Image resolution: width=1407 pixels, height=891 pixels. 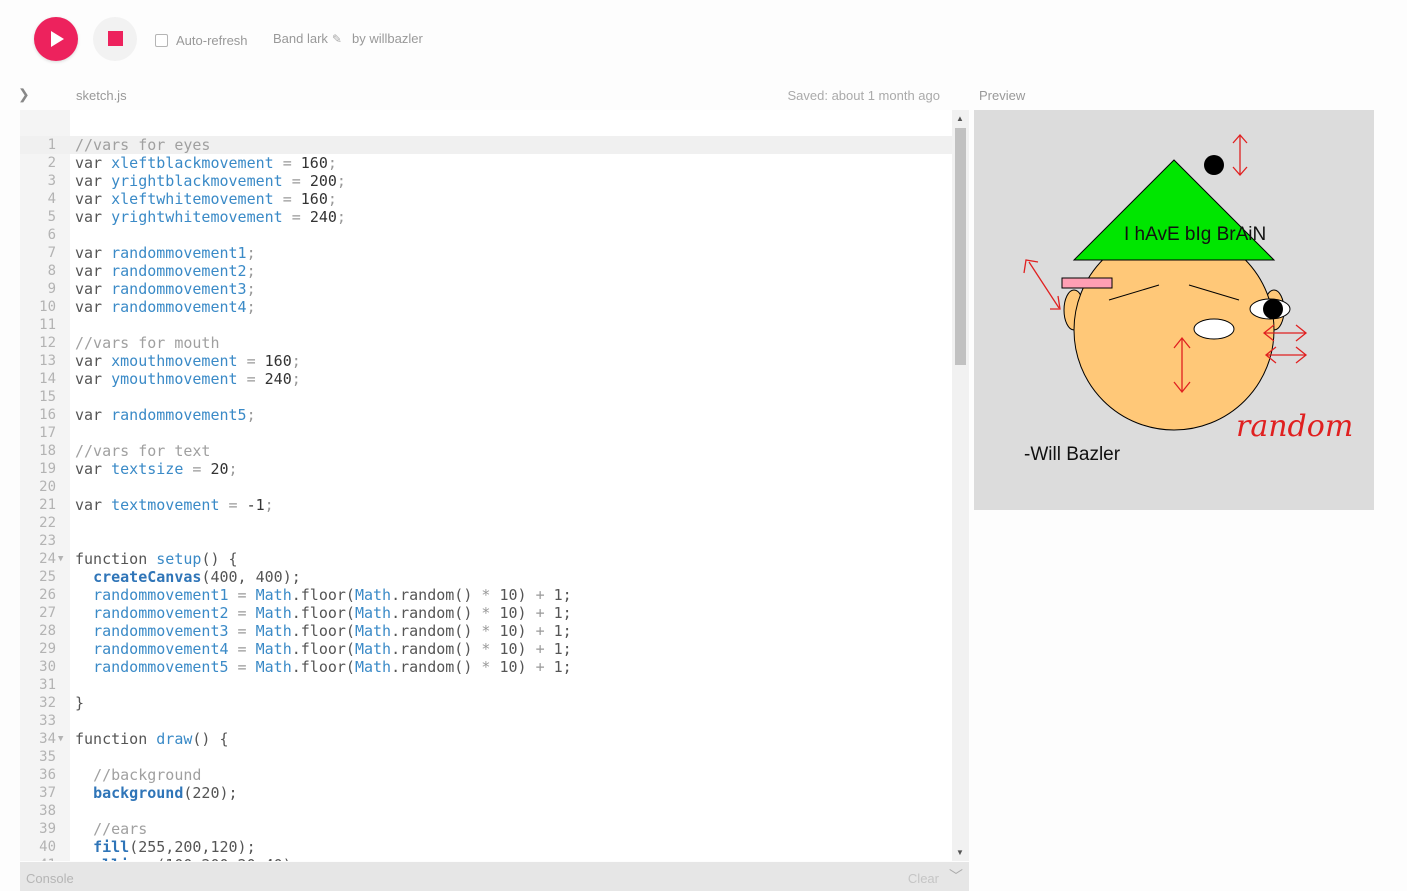 What do you see at coordinates (47, 631) in the screenshot?
I see `line-number: 28` at bounding box center [47, 631].